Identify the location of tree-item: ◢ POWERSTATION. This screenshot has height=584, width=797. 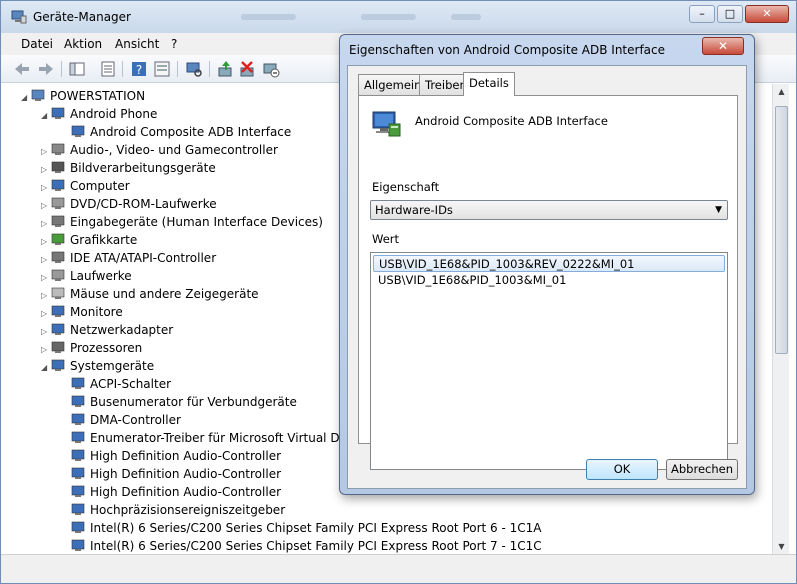
(83, 96).